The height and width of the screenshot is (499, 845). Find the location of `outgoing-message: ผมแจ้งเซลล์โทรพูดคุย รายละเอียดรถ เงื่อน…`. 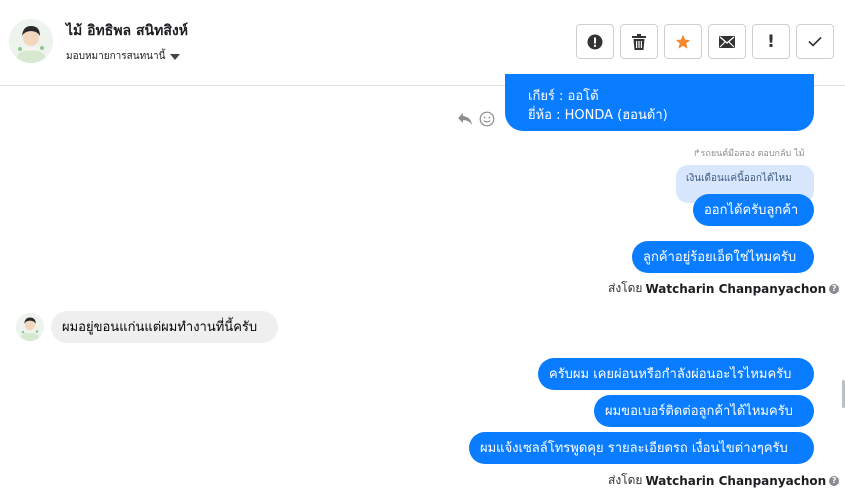

outgoing-message: ผมแจ้งเซลล์โทรพูดคุย รายละเอียดรถ เงื่อน… is located at coordinates (641, 448).